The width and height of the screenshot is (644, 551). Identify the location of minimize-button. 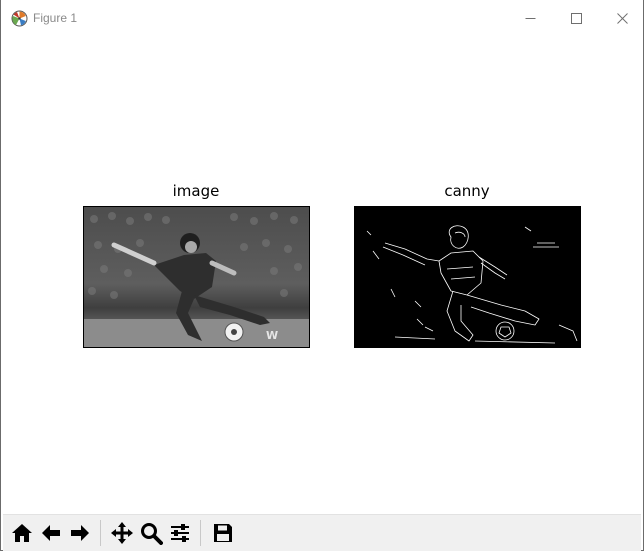
(530, 18).